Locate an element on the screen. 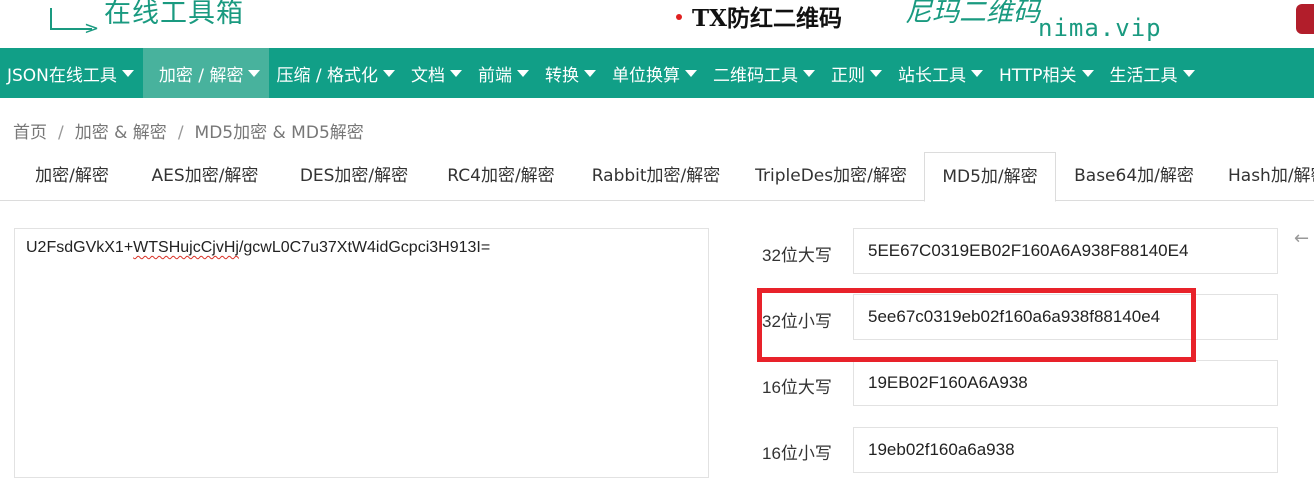 This screenshot has width=1314, height=489. banner-ad-text: TX防红二维码 is located at coordinates (759, 16).